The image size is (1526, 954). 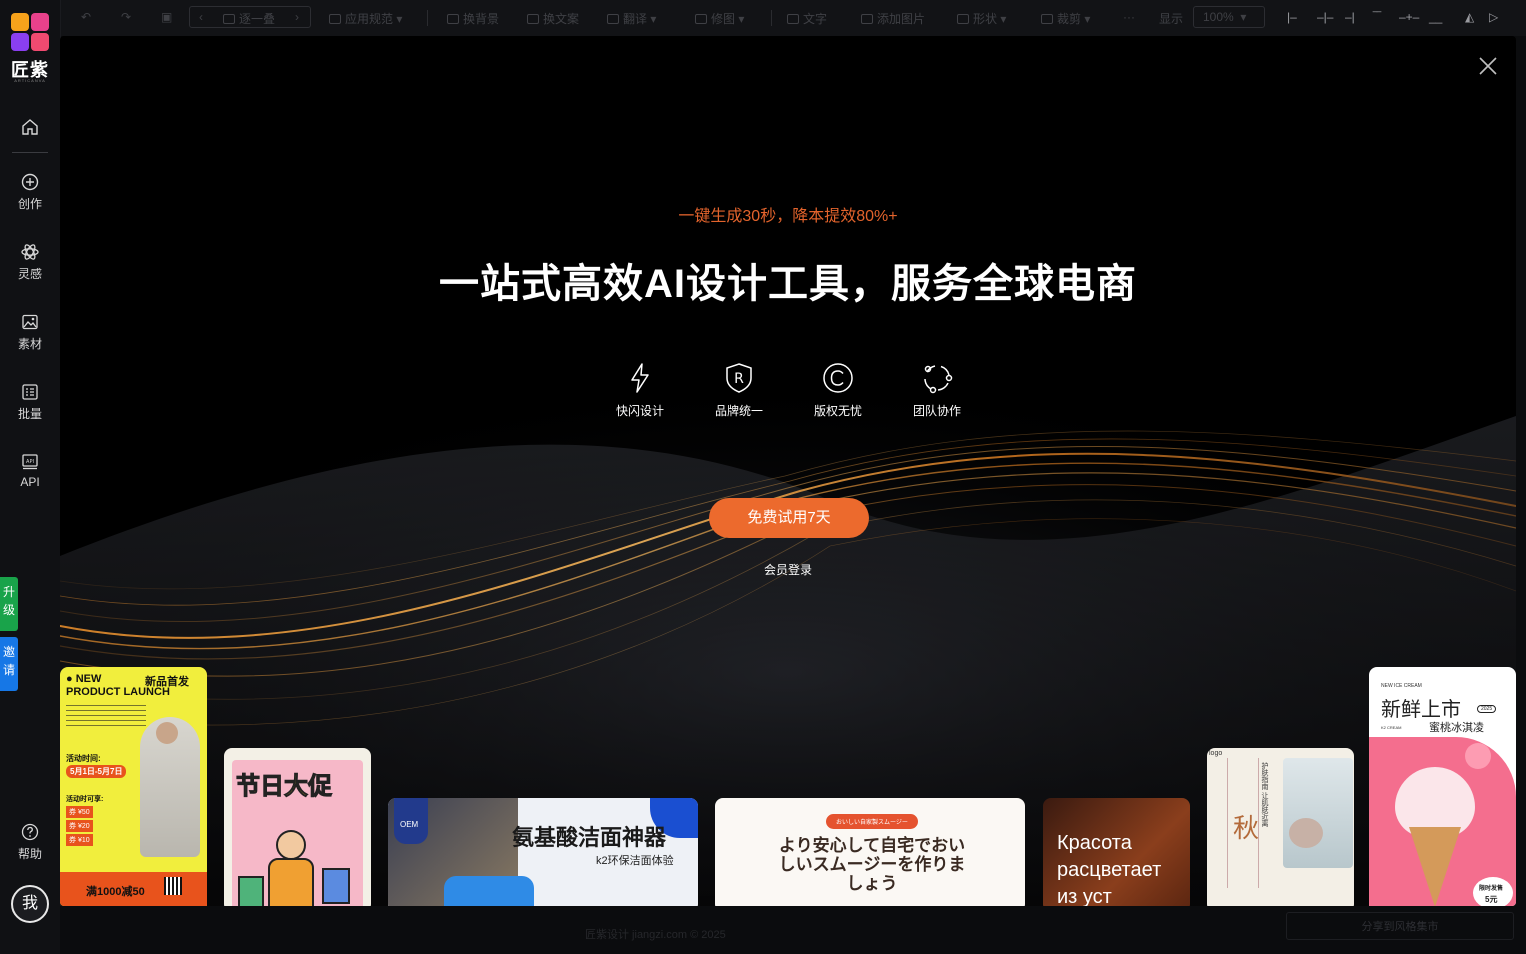 What do you see at coordinates (118, 692) in the screenshot?
I see `card-text: PRODUCT LAUNCH` at bounding box center [118, 692].